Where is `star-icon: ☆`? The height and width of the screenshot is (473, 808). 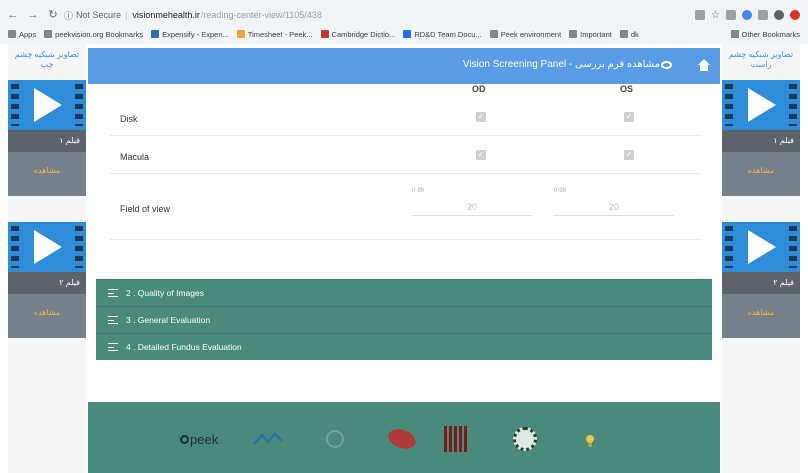
star-icon: ☆ is located at coordinates (715, 15).